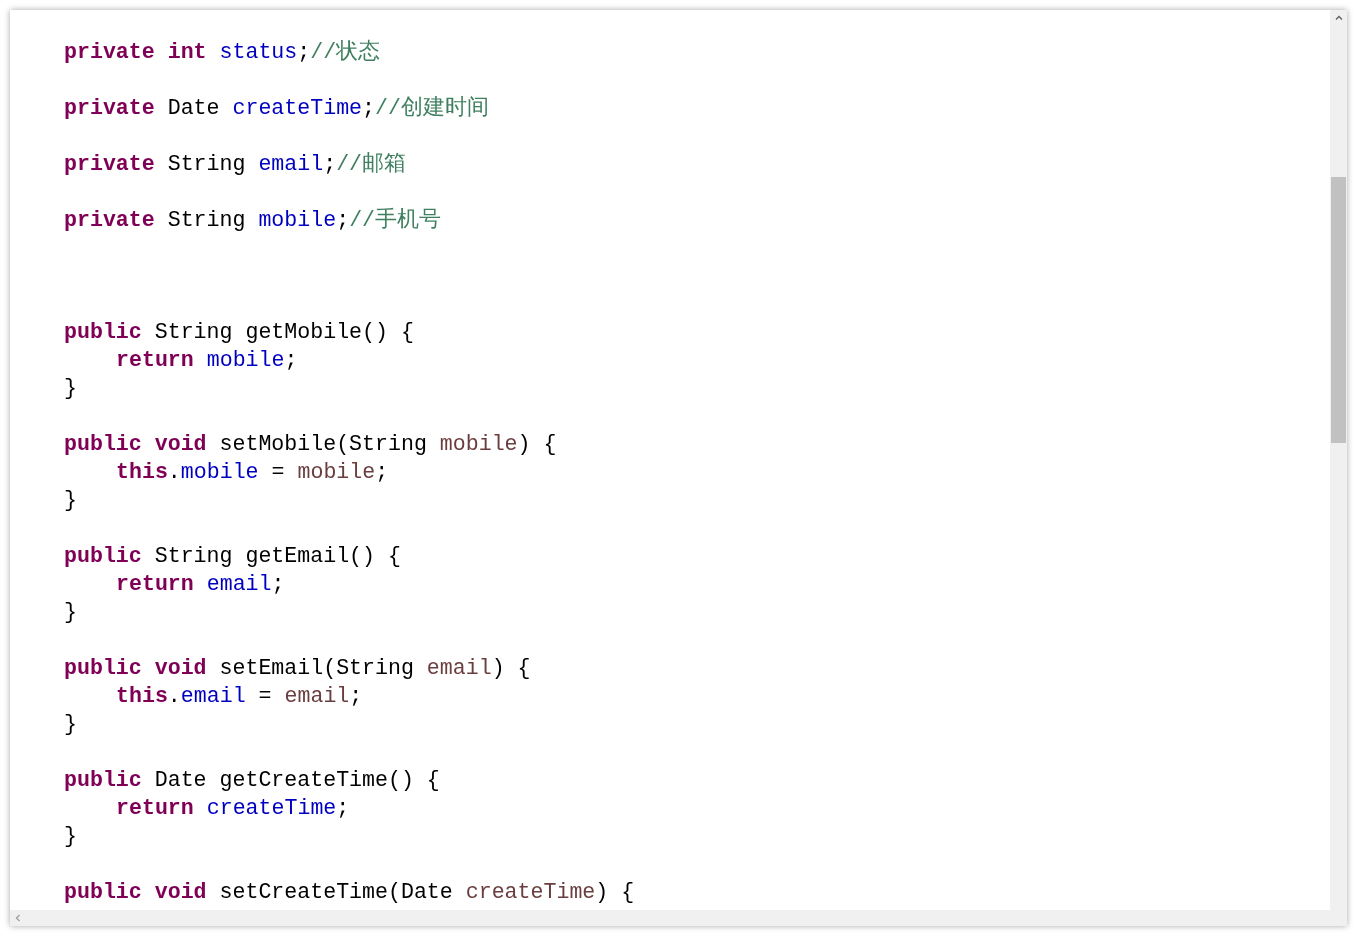 The height and width of the screenshot is (937, 1357). What do you see at coordinates (232, 556) in the screenshot?
I see `code-line: public String getEmail() {` at bounding box center [232, 556].